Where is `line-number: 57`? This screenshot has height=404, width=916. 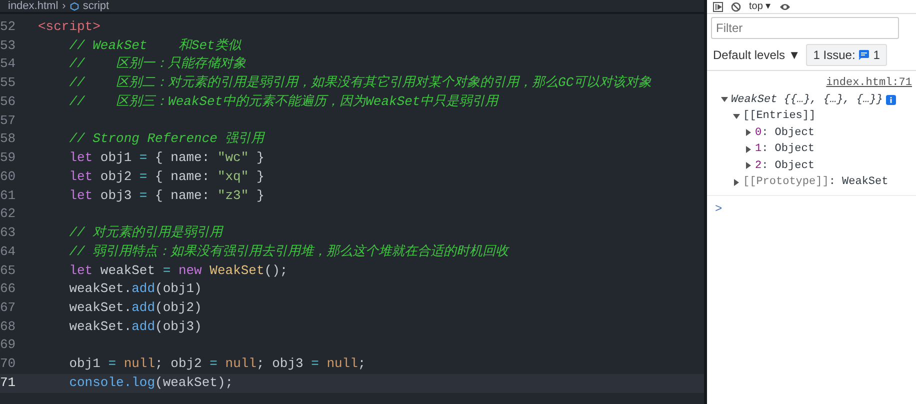
line-number: 57 is located at coordinates (8, 121).